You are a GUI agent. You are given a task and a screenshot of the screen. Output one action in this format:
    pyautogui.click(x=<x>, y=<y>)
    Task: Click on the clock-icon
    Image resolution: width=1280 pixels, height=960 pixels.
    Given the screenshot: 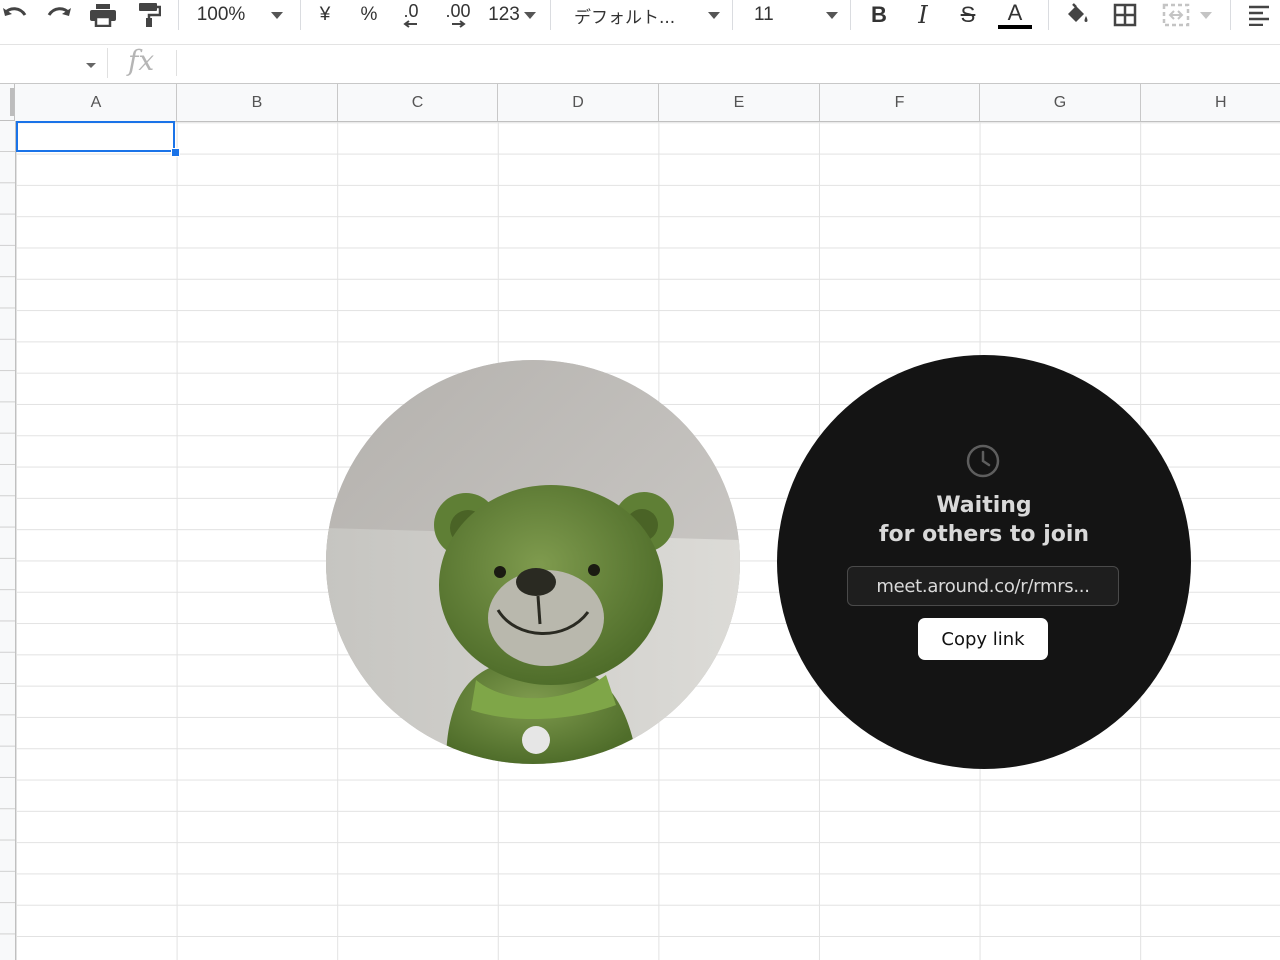 What is the action you would take?
    pyautogui.click(x=983, y=461)
    